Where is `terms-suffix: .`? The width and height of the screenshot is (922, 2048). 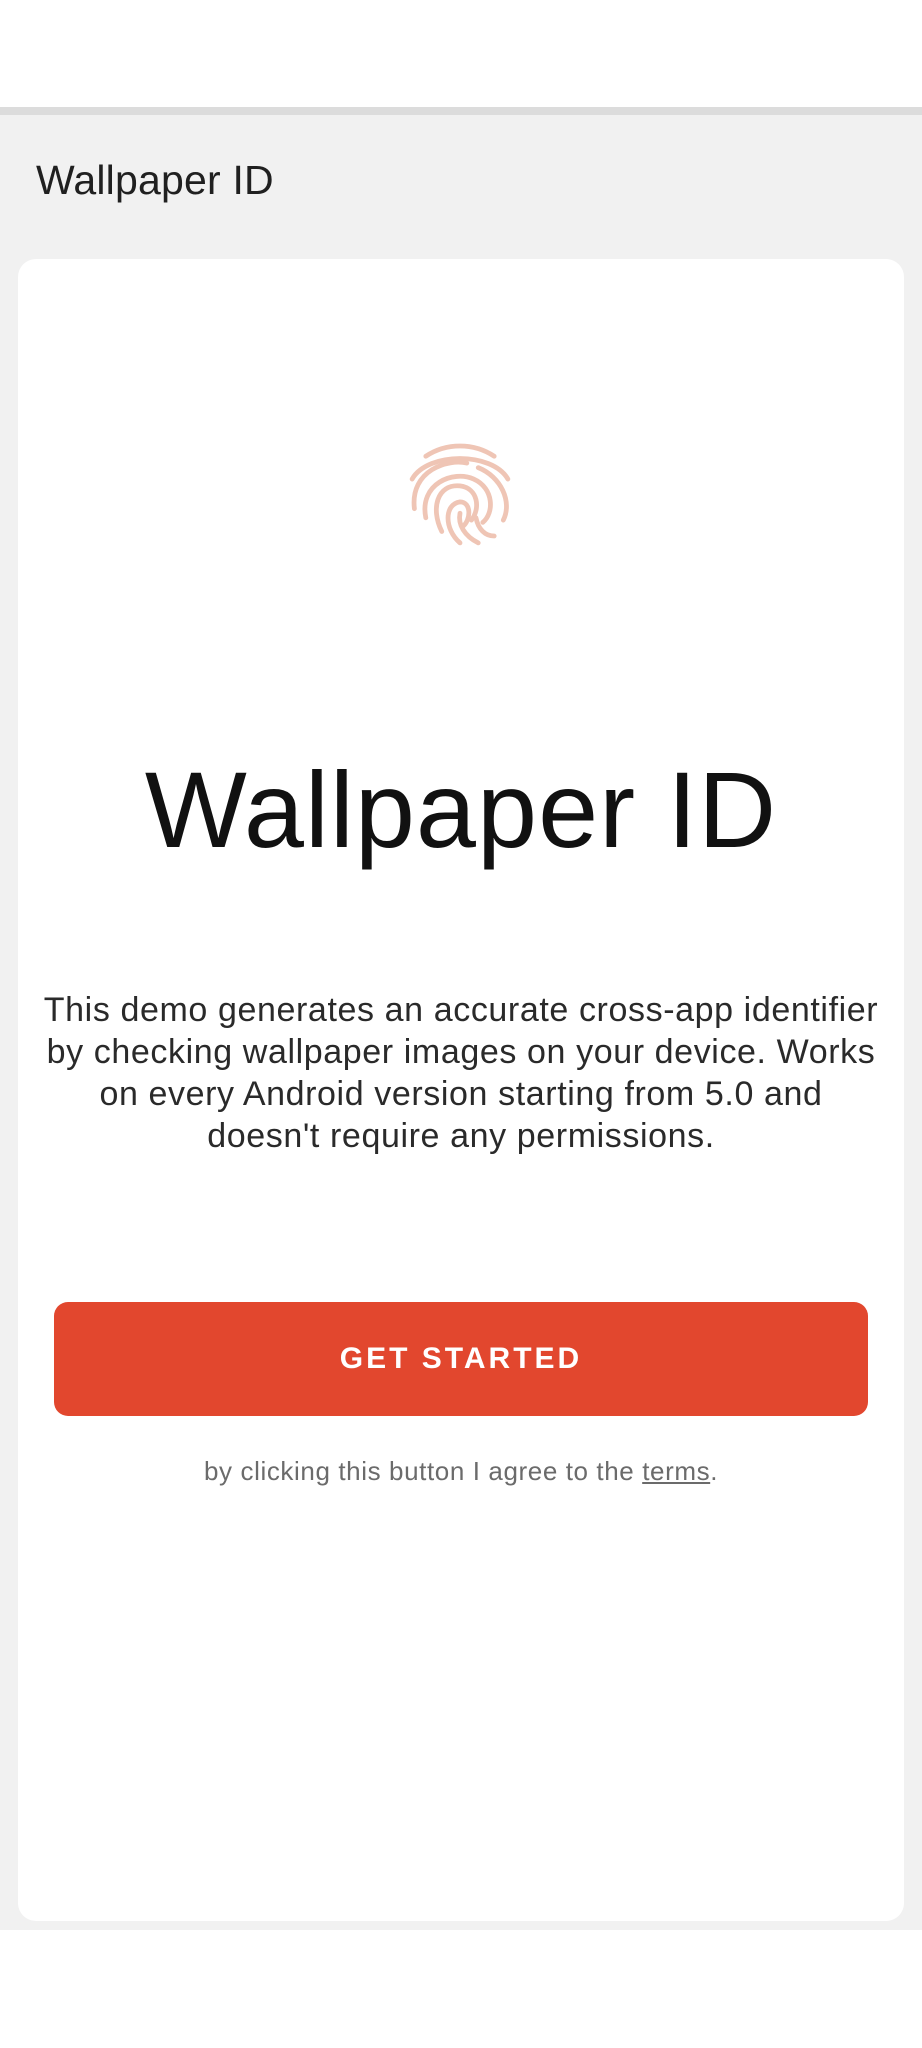 terms-suffix: . is located at coordinates (714, 1471).